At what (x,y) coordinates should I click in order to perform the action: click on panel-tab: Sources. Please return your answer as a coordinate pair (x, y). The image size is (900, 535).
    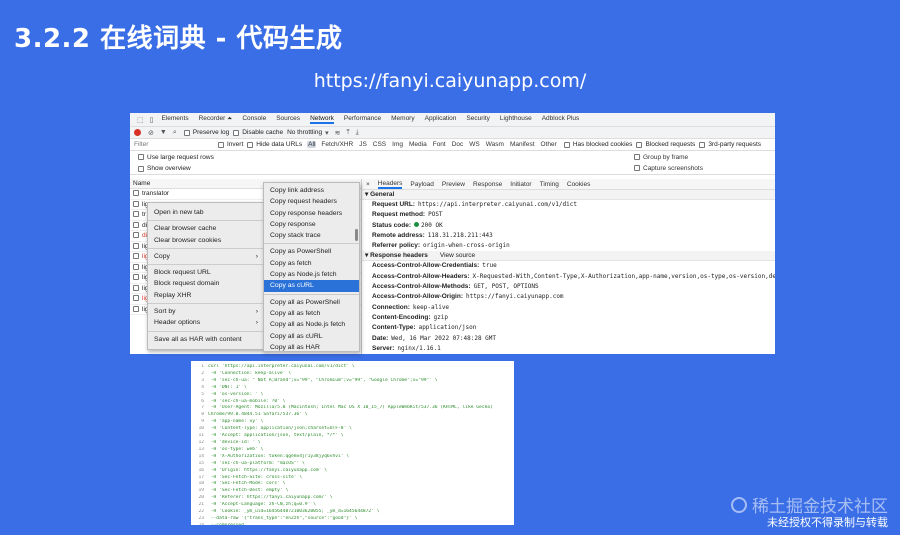
    Looking at the image, I should click on (288, 119).